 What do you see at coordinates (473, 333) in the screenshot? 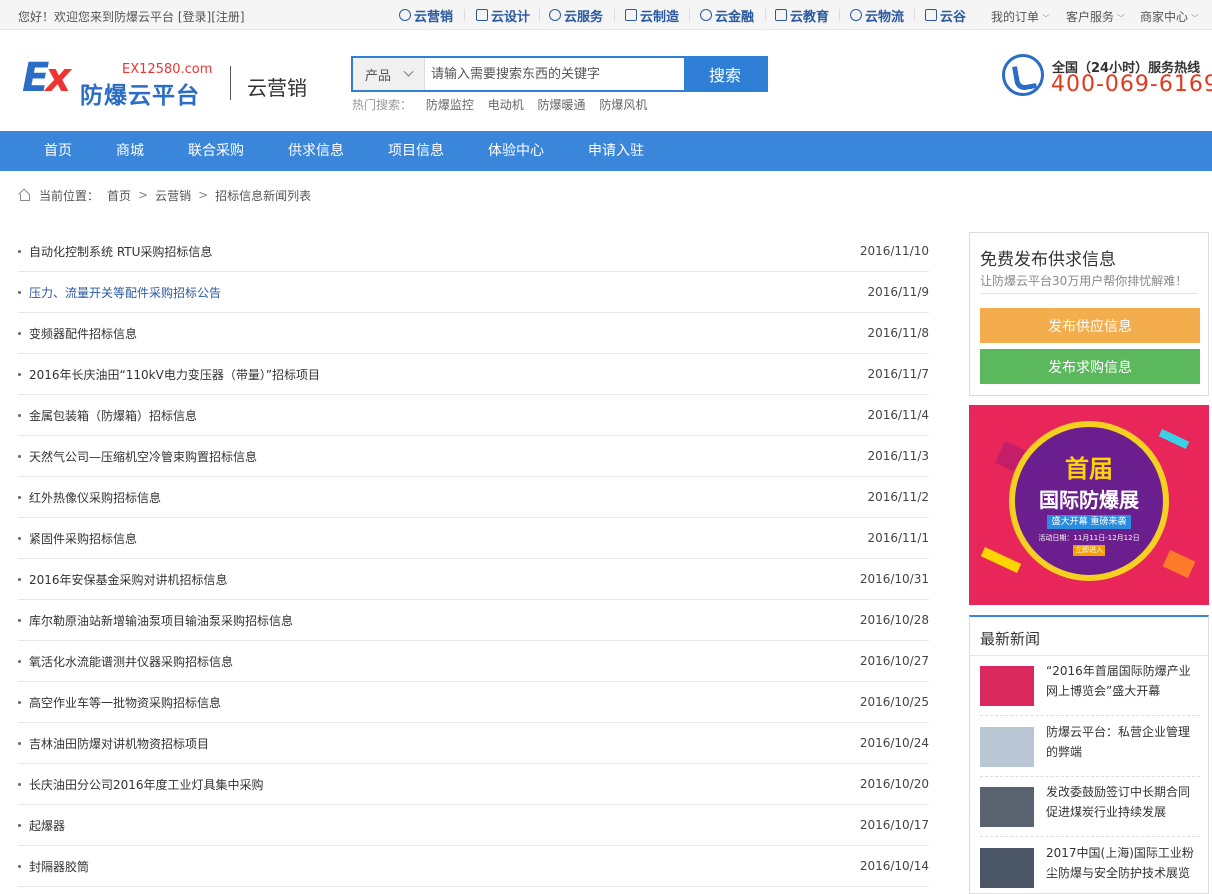
I see `list-item: 变频器配件招标信息 2016/11/8` at bounding box center [473, 333].